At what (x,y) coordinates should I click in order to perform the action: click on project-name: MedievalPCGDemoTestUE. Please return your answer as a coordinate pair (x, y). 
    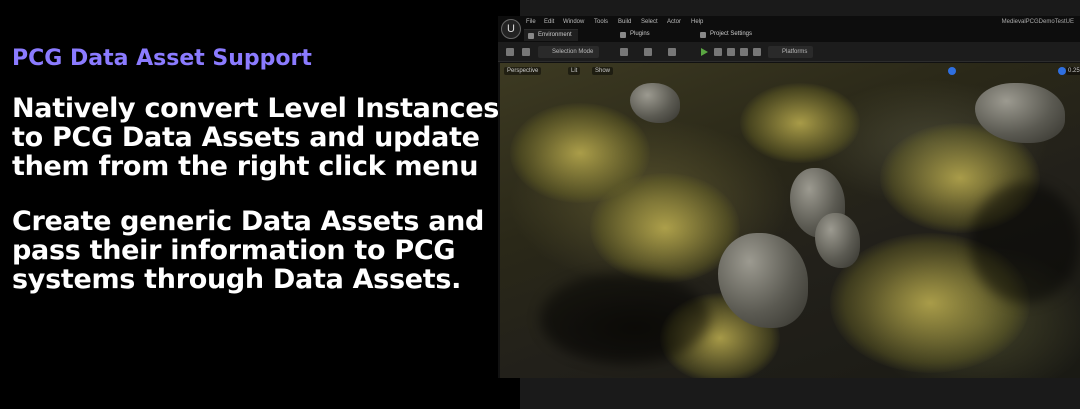
    Looking at the image, I should click on (1037, 22).